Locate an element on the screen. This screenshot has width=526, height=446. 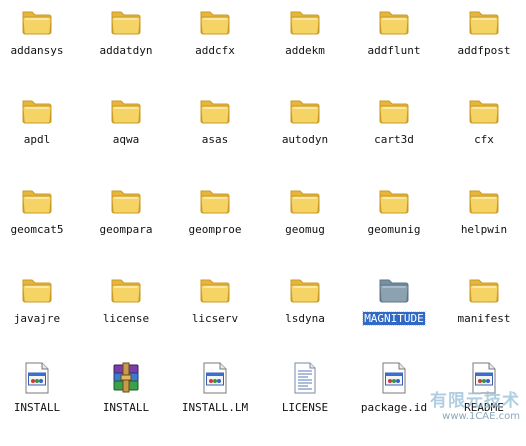
file-item-label: aqwa is located at coordinates (126, 139).